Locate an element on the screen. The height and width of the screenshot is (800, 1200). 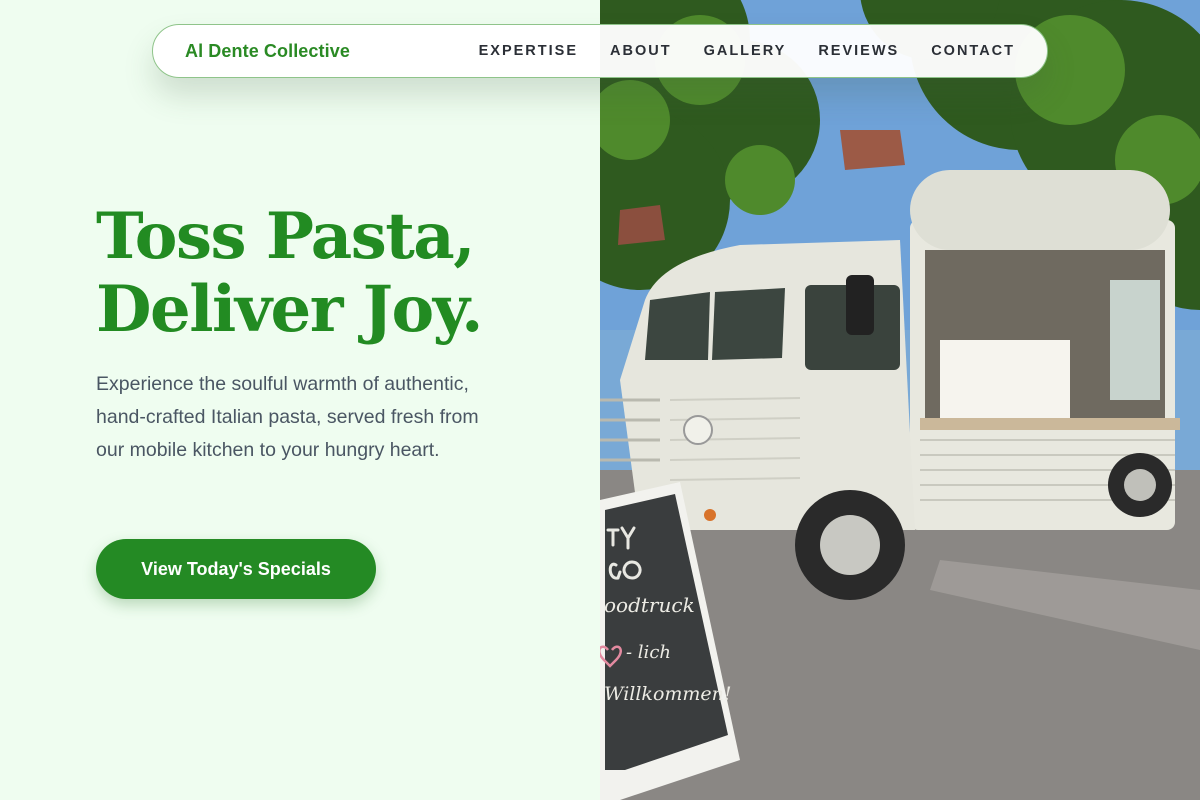
hero-headline: Toss Pasta, Deliver Joy. is located at coordinates (336, 273).